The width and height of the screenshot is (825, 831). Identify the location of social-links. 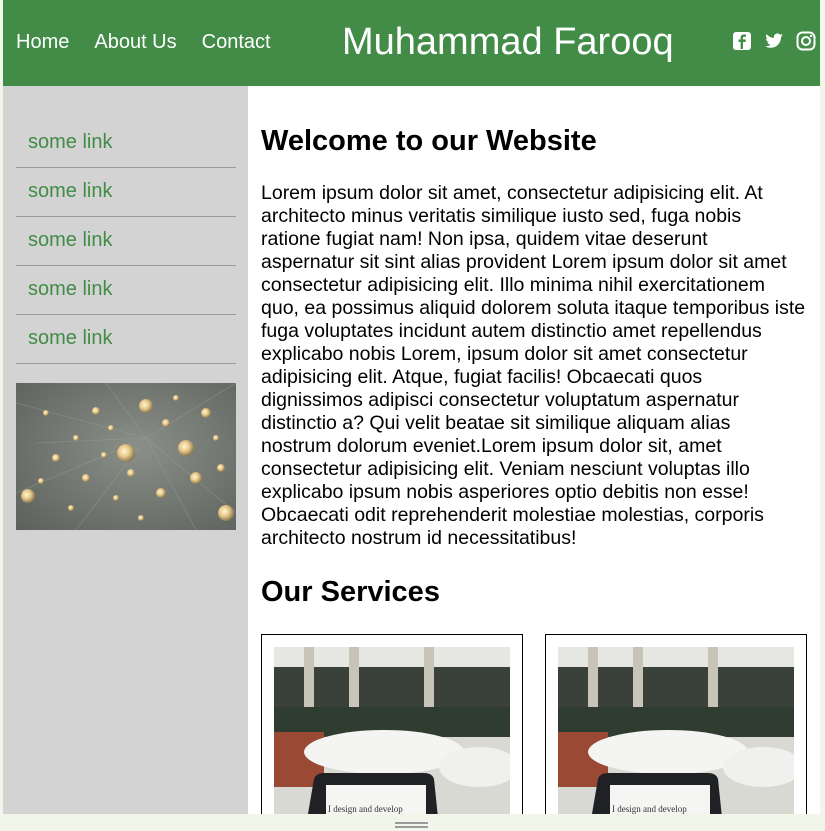
(774, 41).